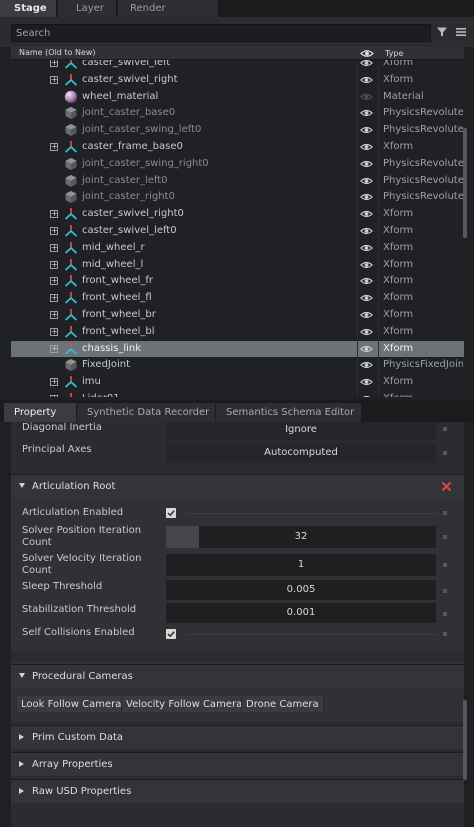  I want to click on expand-arrow-icon, so click(21, 764).